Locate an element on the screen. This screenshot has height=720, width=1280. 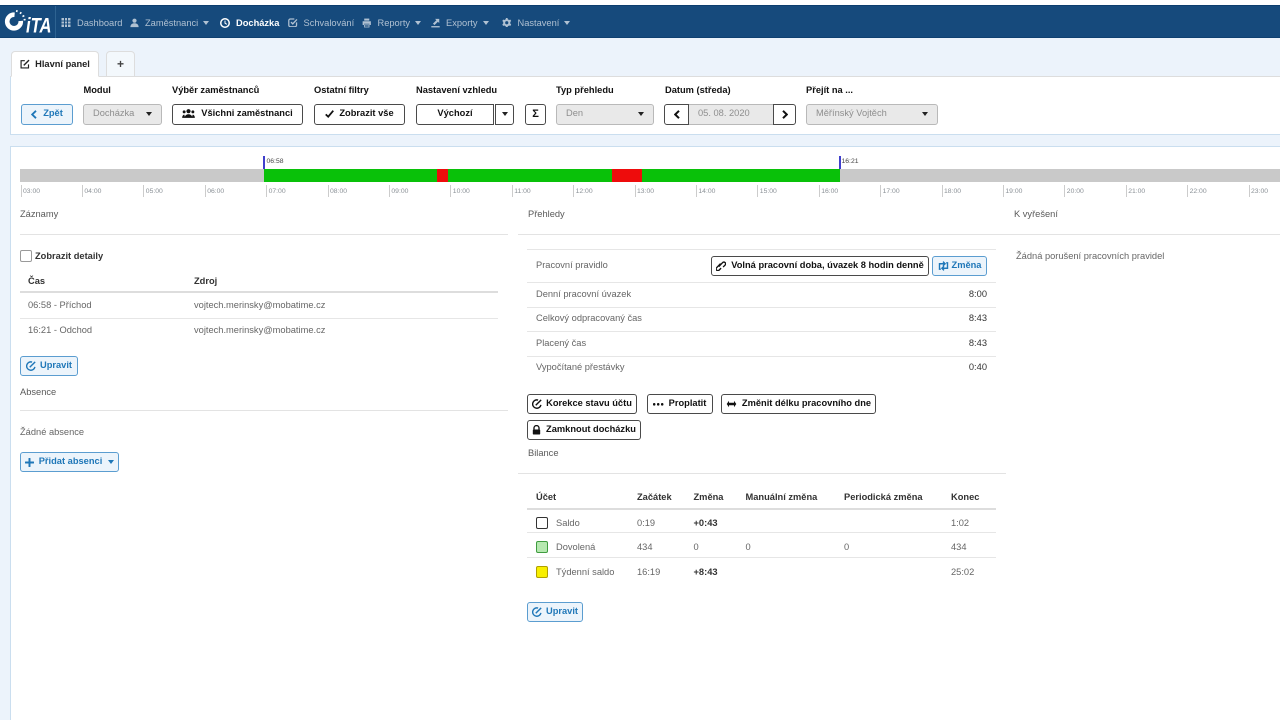
svg-text: iTA is located at coordinates (39, 25).